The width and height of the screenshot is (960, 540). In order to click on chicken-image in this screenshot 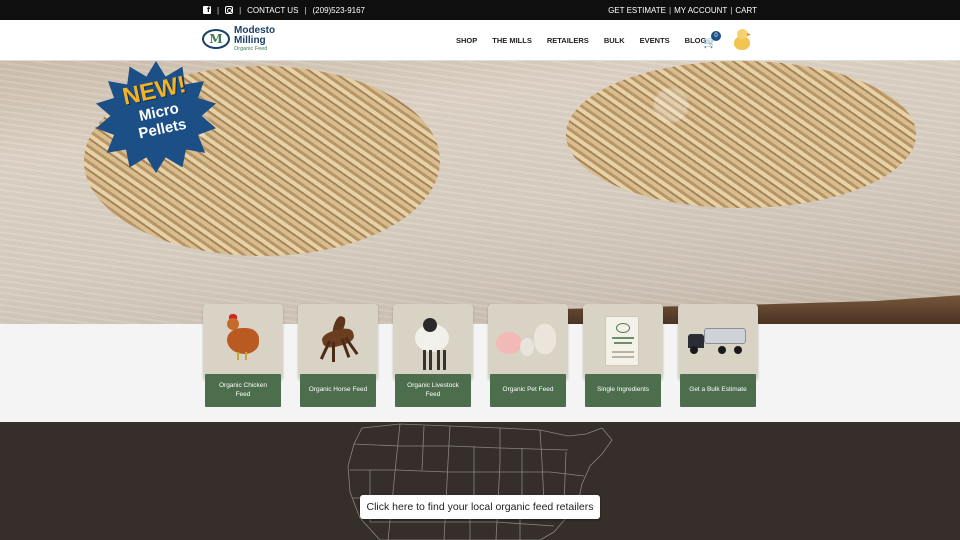, I will do `click(243, 342)`.